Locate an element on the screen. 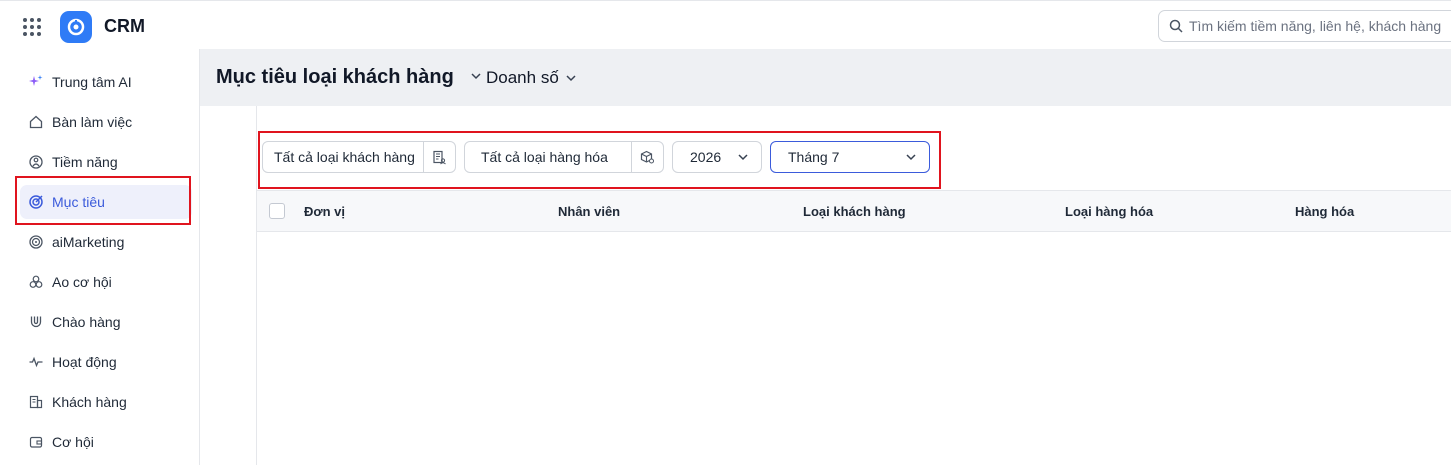 This screenshot has height=465, width=1451. app-title: CRM is located at coordinates (124, 26).